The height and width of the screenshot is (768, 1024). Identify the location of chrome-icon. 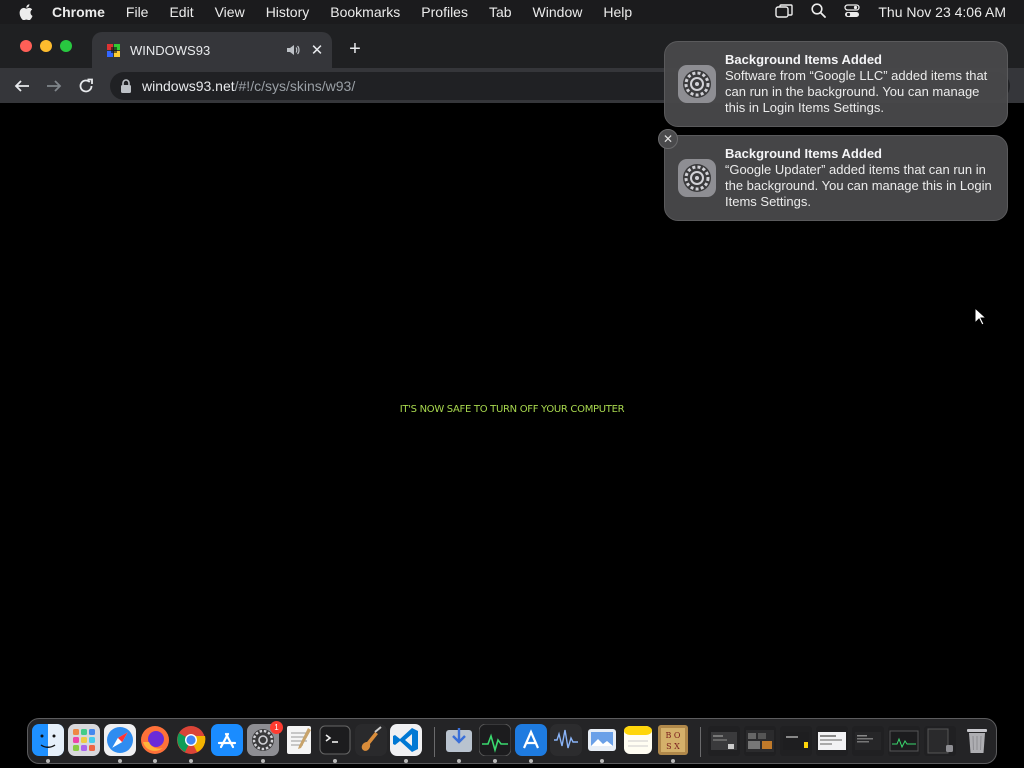
(191, 740).